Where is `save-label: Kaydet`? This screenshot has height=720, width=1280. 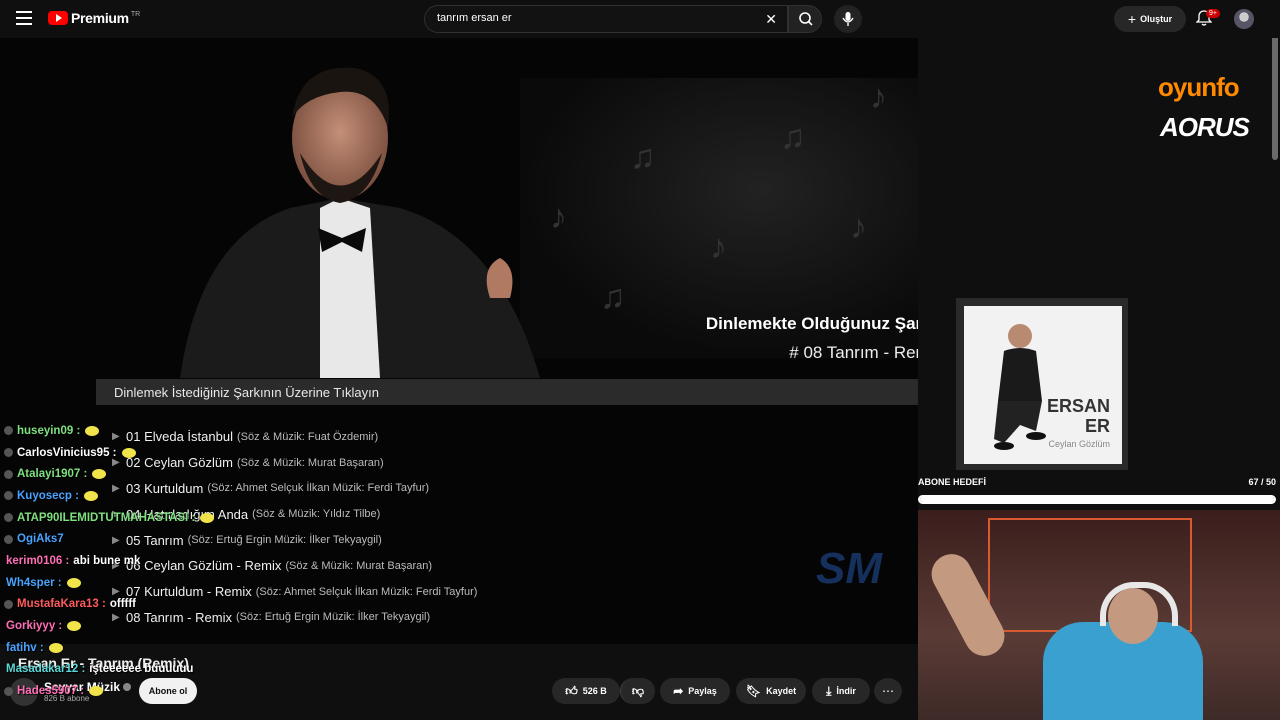
save-label: Kaydet is located at coordinates (781, 691).